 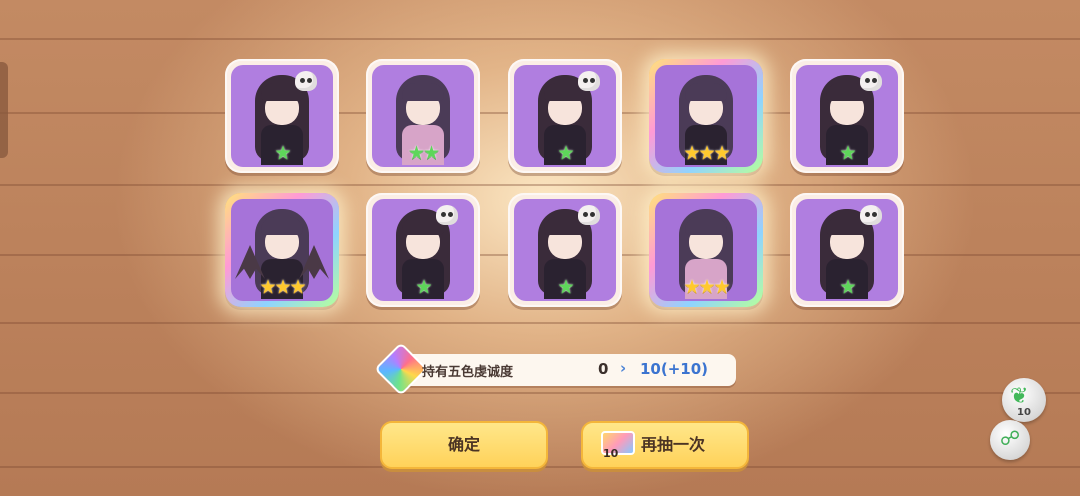 What do you see at coordinates (623, 368) in the screenshot?
I see `chevron-right-icon: ›` at bounding box center [623, 368].